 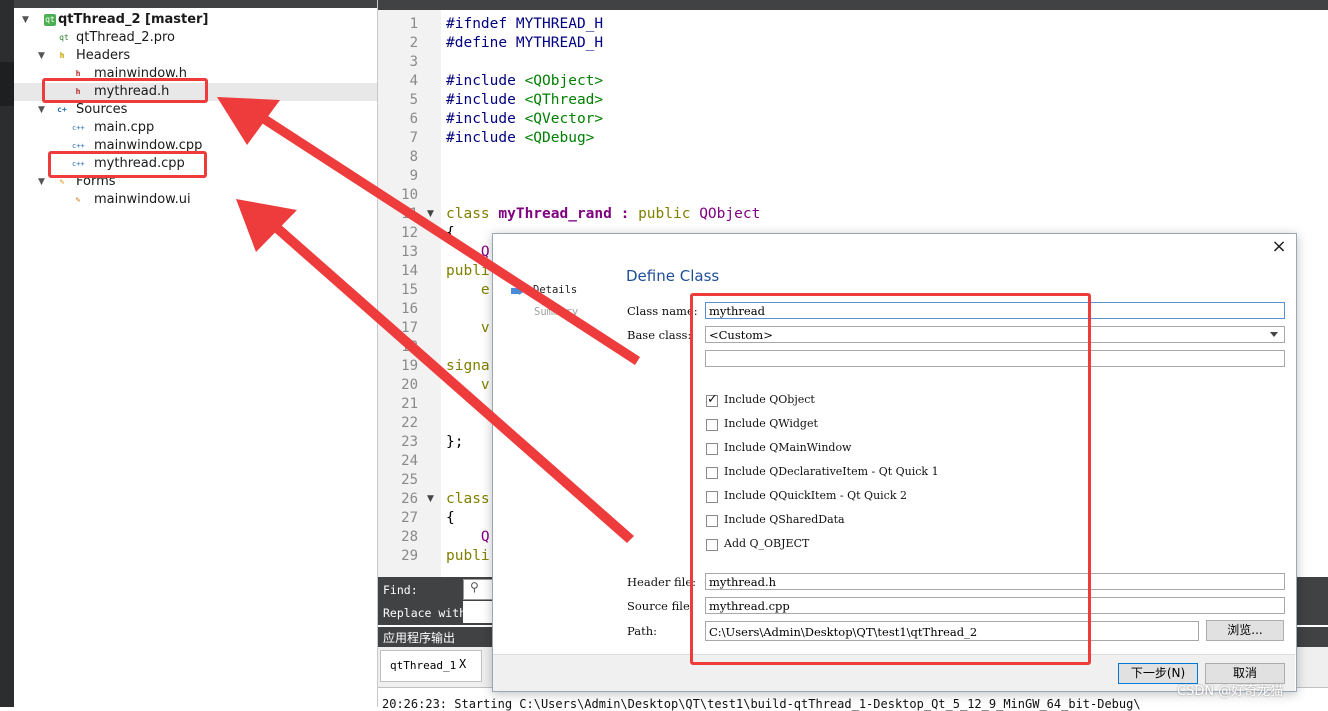 I want to click on wizard-step-summary: Summary, so click(x=556, y=312).